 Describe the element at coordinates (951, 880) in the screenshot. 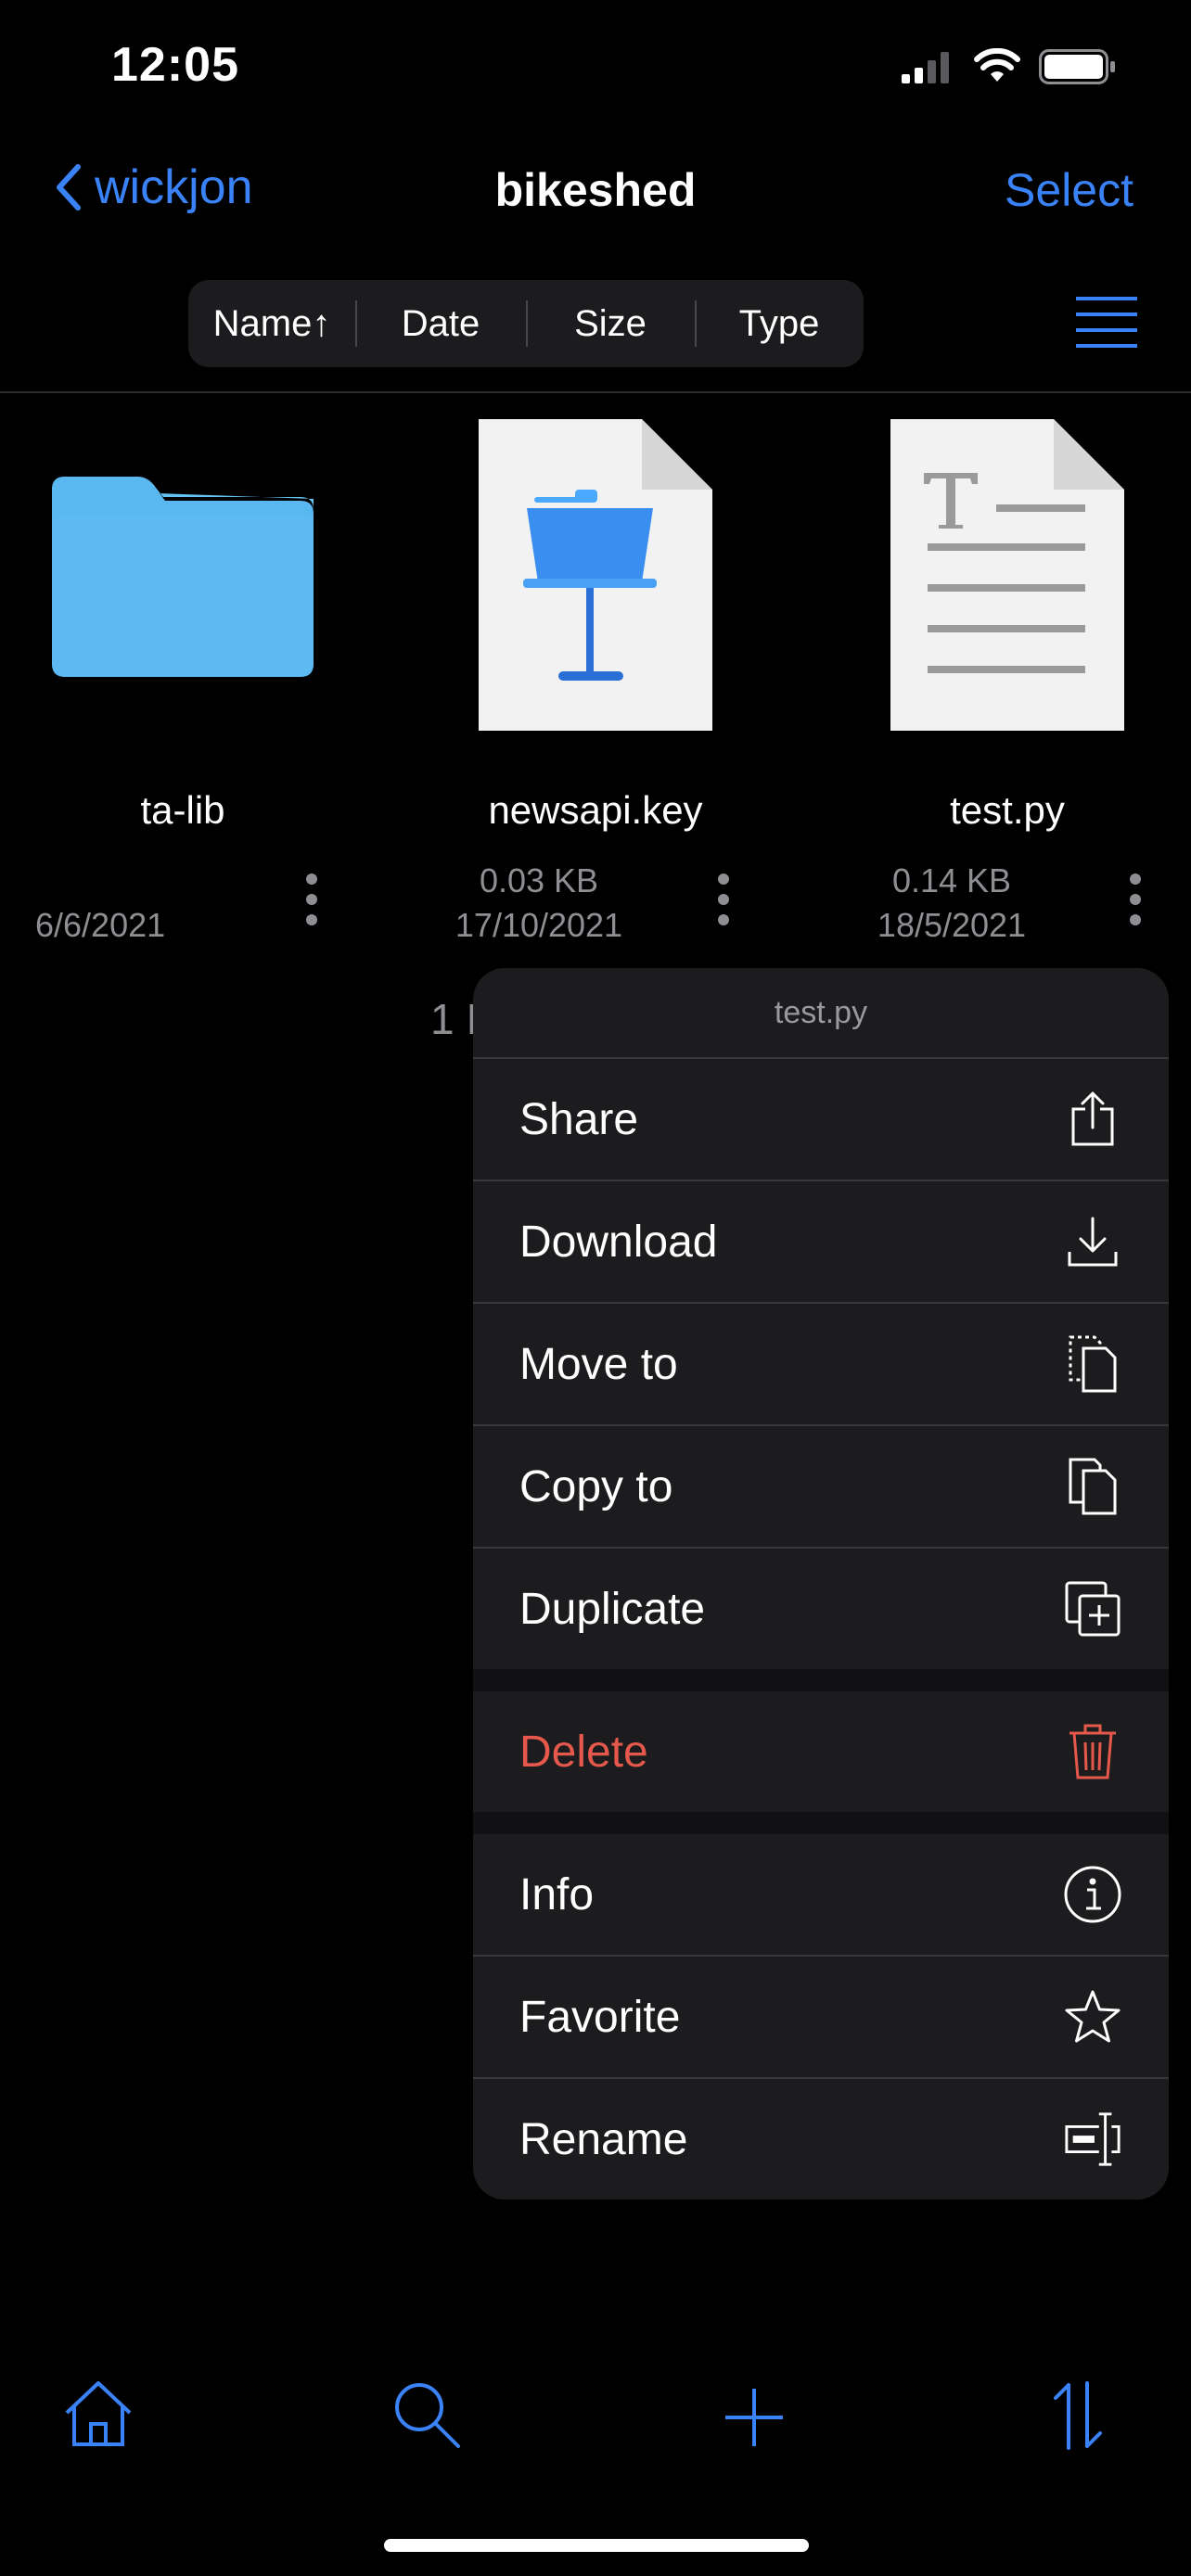

I see `file-size: 0.14 KB` at that location.